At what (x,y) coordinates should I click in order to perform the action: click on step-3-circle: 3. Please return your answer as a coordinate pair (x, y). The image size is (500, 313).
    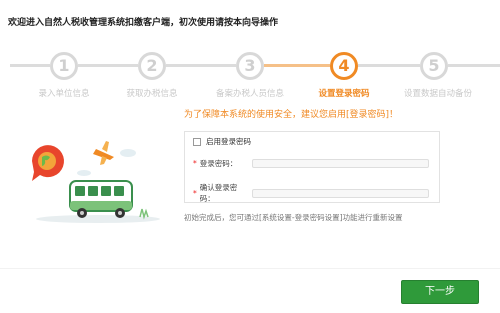
    Looking at the image, I should click on (250, 66).